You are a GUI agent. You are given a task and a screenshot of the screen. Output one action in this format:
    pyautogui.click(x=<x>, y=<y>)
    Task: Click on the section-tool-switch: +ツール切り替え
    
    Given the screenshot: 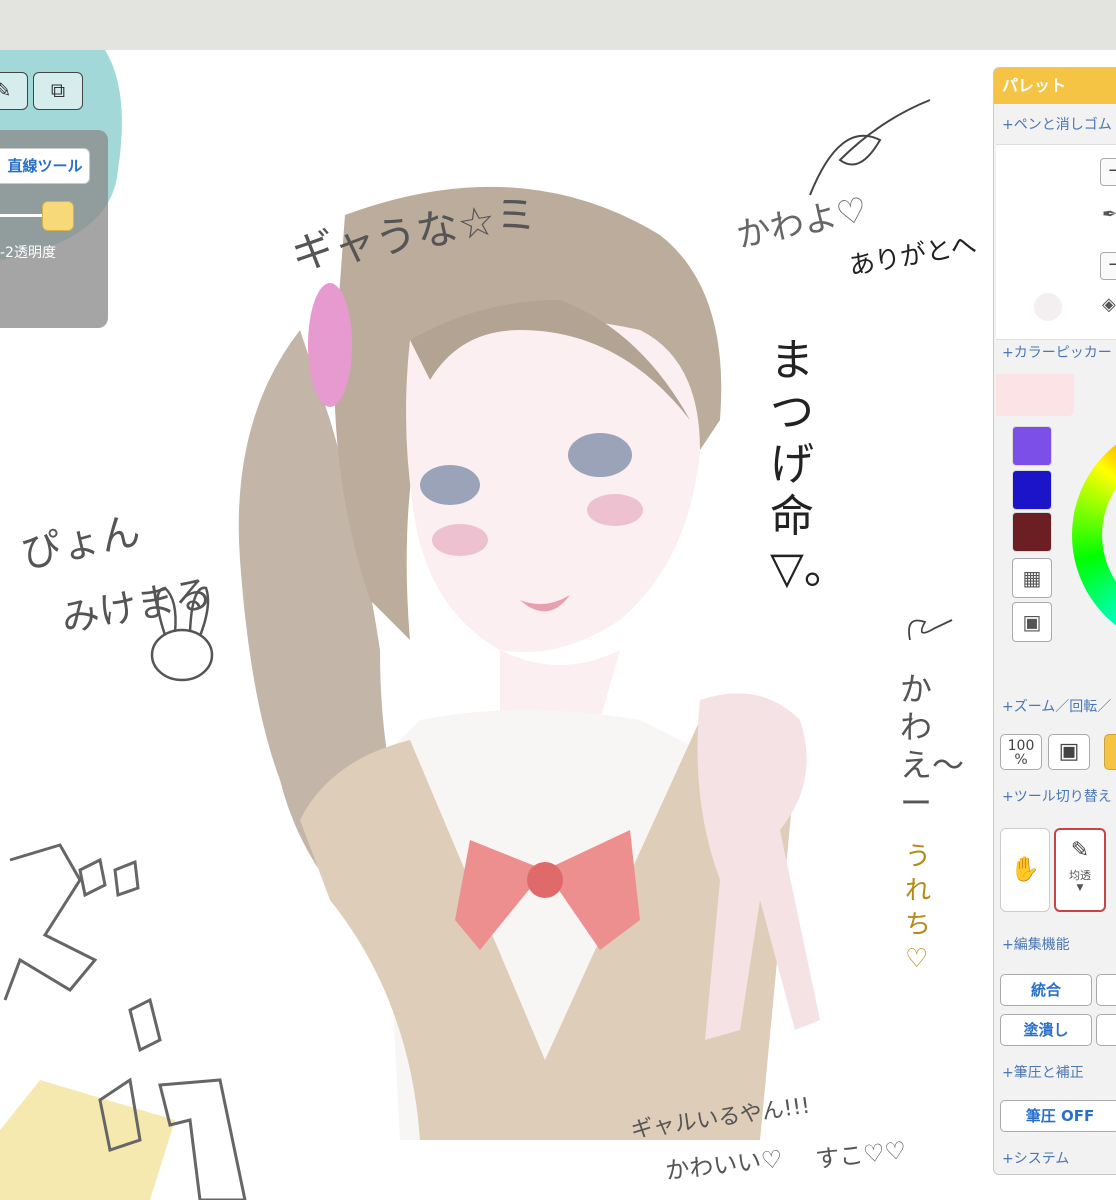 What is the action you would take?
    pyautogui.click(x=1057, y=796)
    